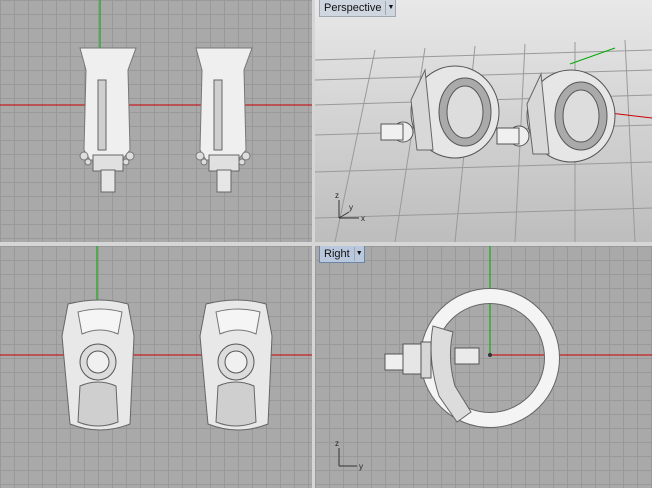  Describe the element at coordinates (363, 218) in the screenshot. I see `svg-text: x` at that location.